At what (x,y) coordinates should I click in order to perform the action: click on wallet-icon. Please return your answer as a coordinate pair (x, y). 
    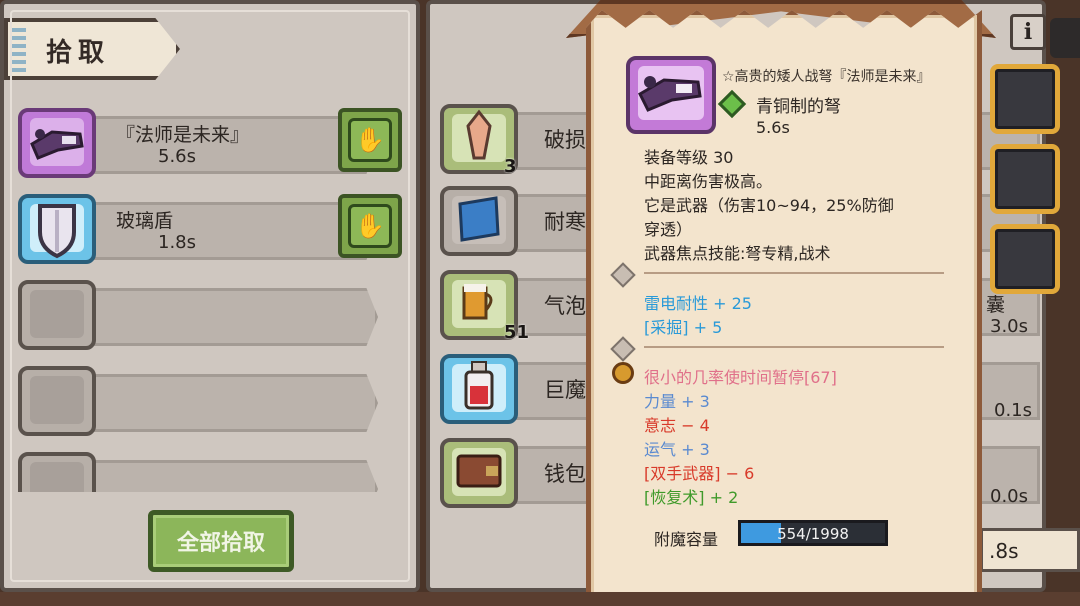
    Looking at the image, I should click on (479, 471).